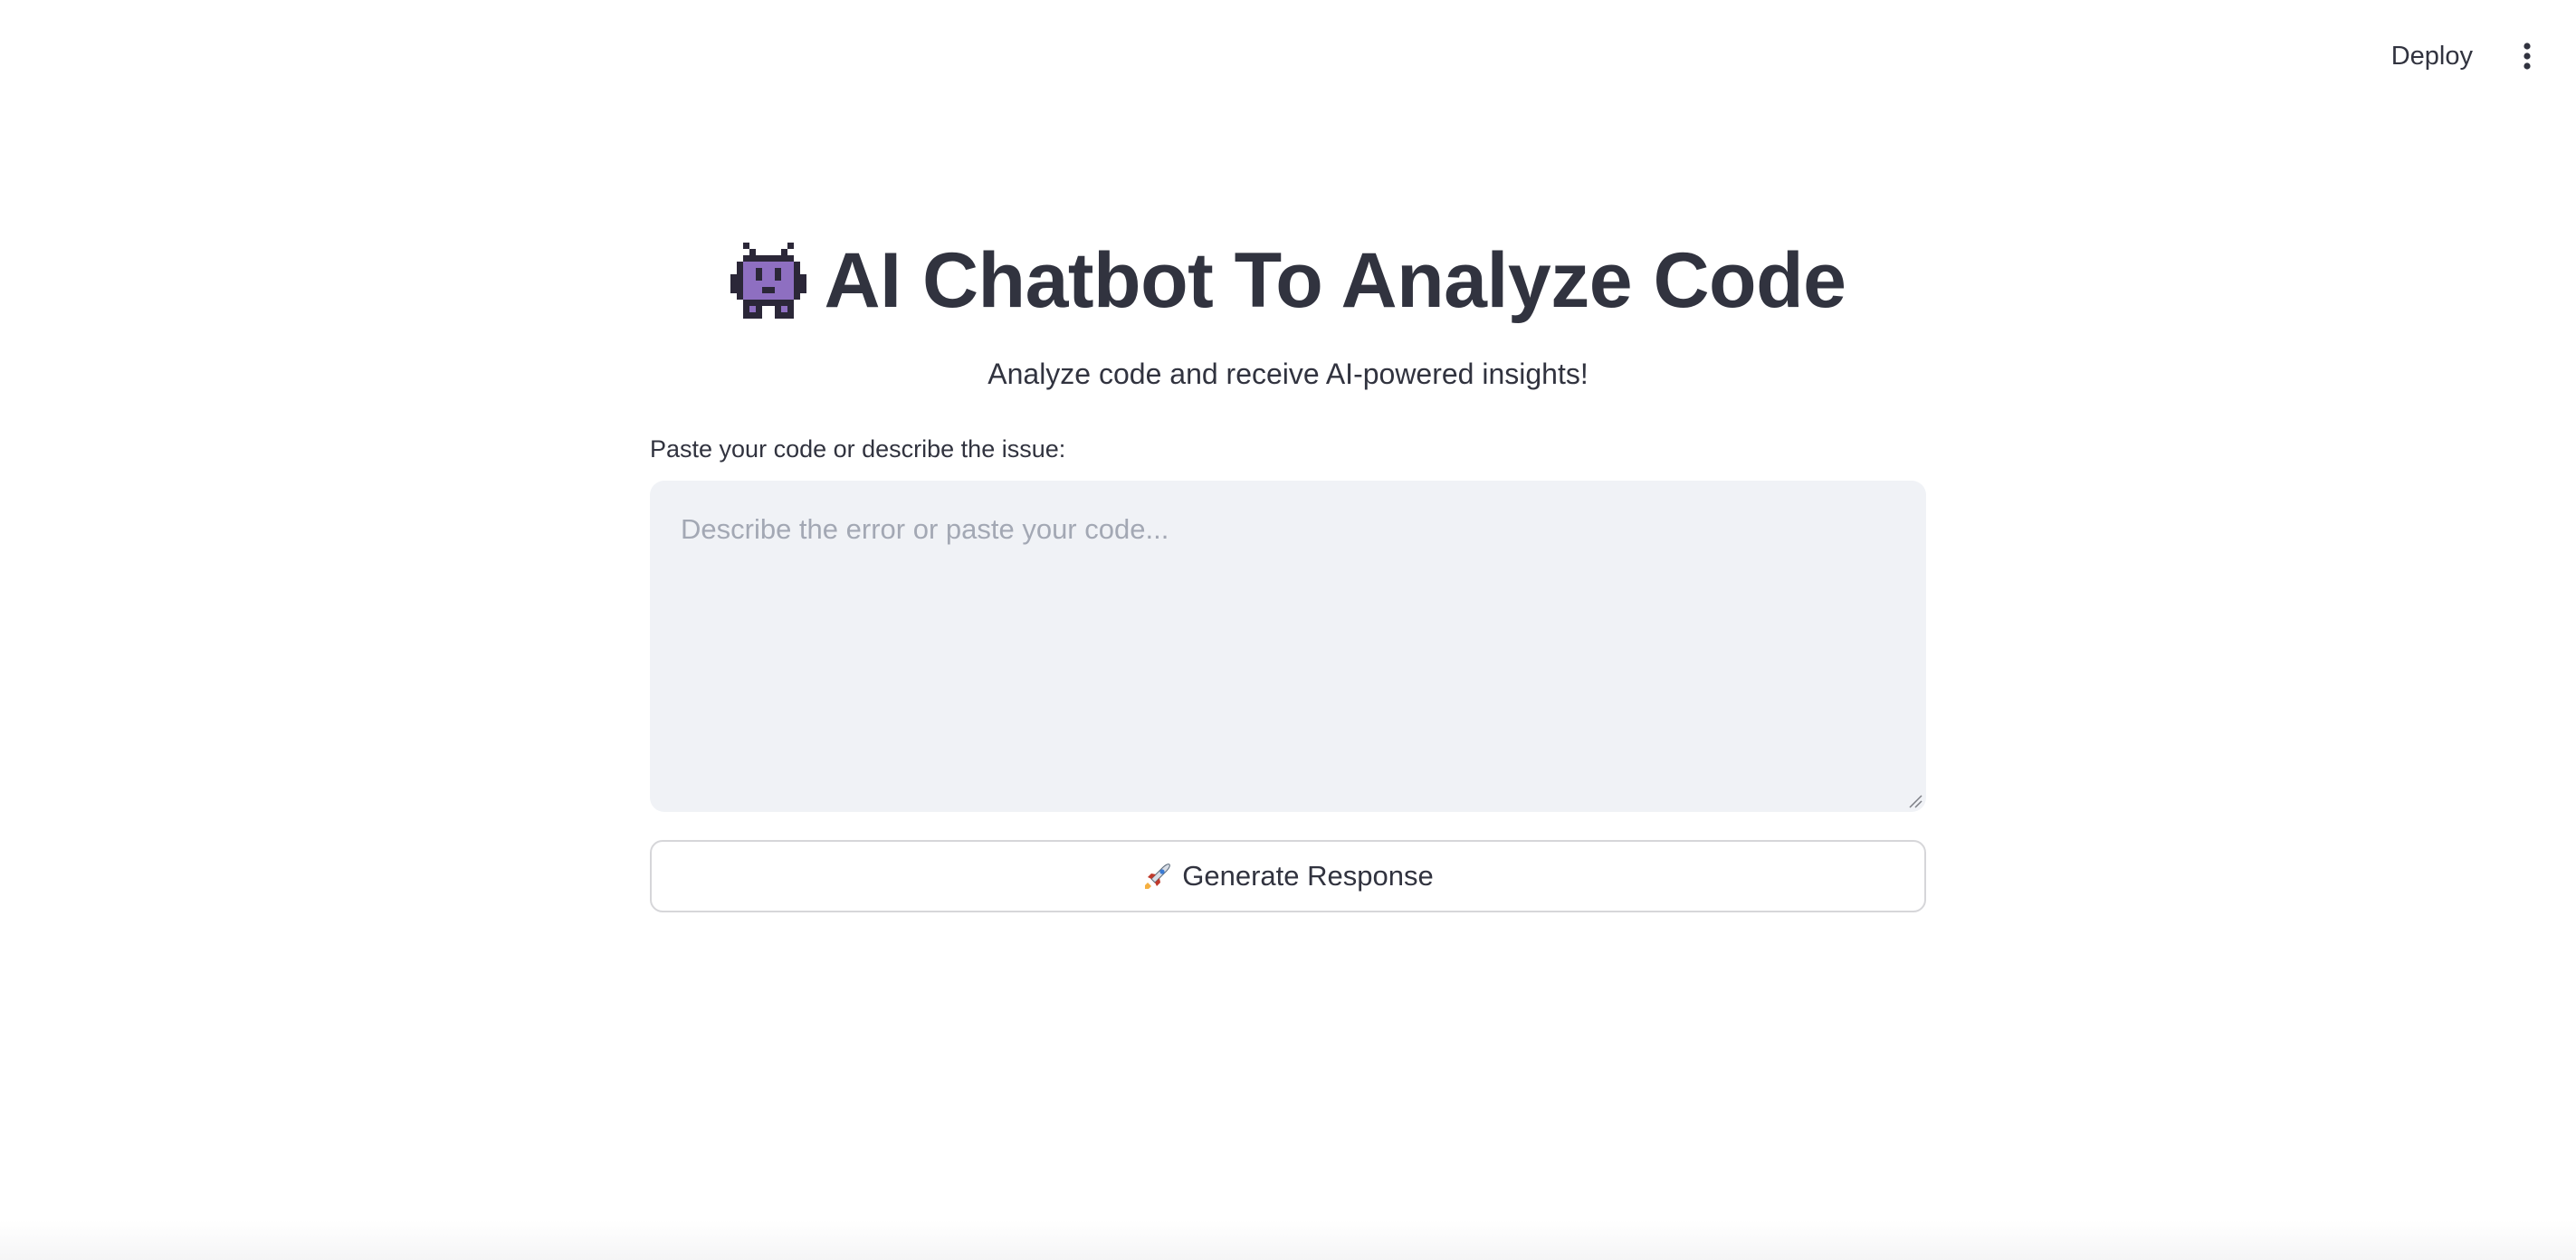  I want to click on code-input, so click(1288, 647).